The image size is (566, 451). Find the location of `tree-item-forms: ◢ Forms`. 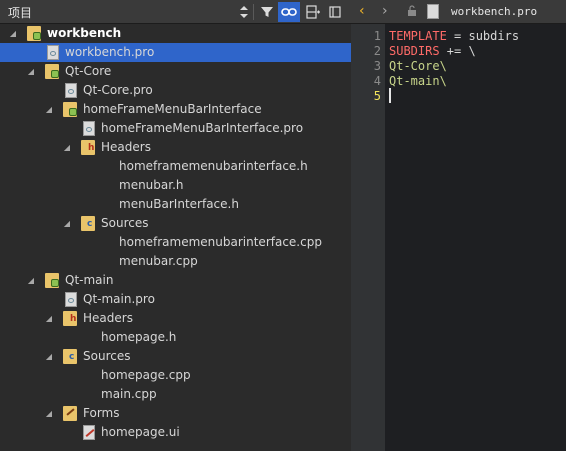

tree-item-forms: ◢ Forms is located at coordinates (175, 413).